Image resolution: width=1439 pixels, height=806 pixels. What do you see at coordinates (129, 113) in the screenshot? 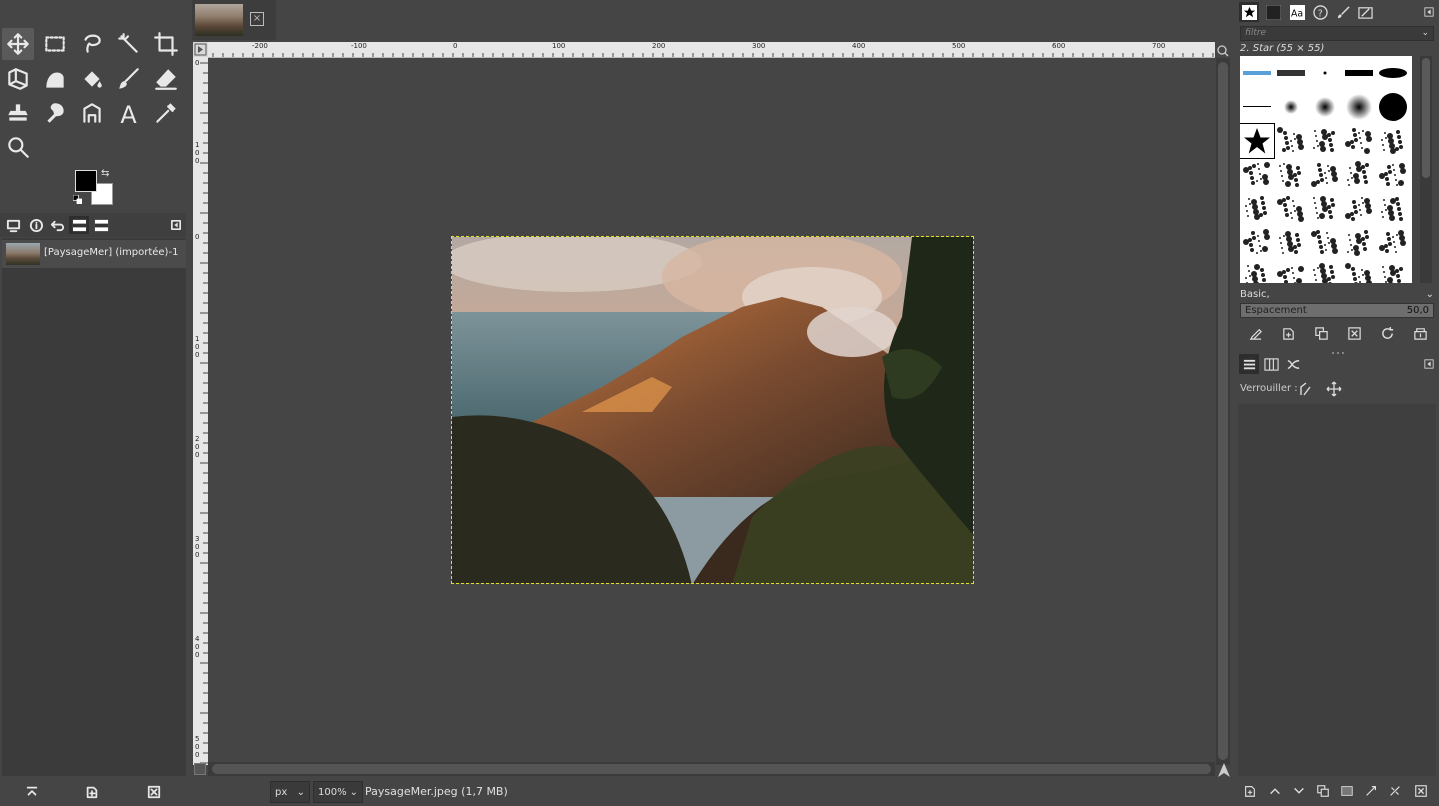
I see `text-icon: A` at bounding box center [129, 113].